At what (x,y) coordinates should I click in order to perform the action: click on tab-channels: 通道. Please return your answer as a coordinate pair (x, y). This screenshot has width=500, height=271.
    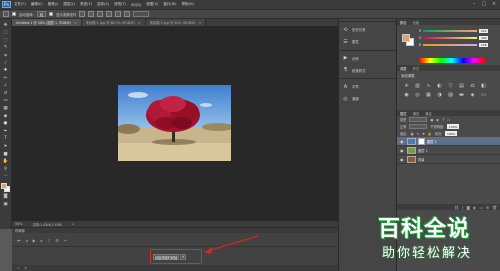
    Looking at the image, I should click on (416, 113).